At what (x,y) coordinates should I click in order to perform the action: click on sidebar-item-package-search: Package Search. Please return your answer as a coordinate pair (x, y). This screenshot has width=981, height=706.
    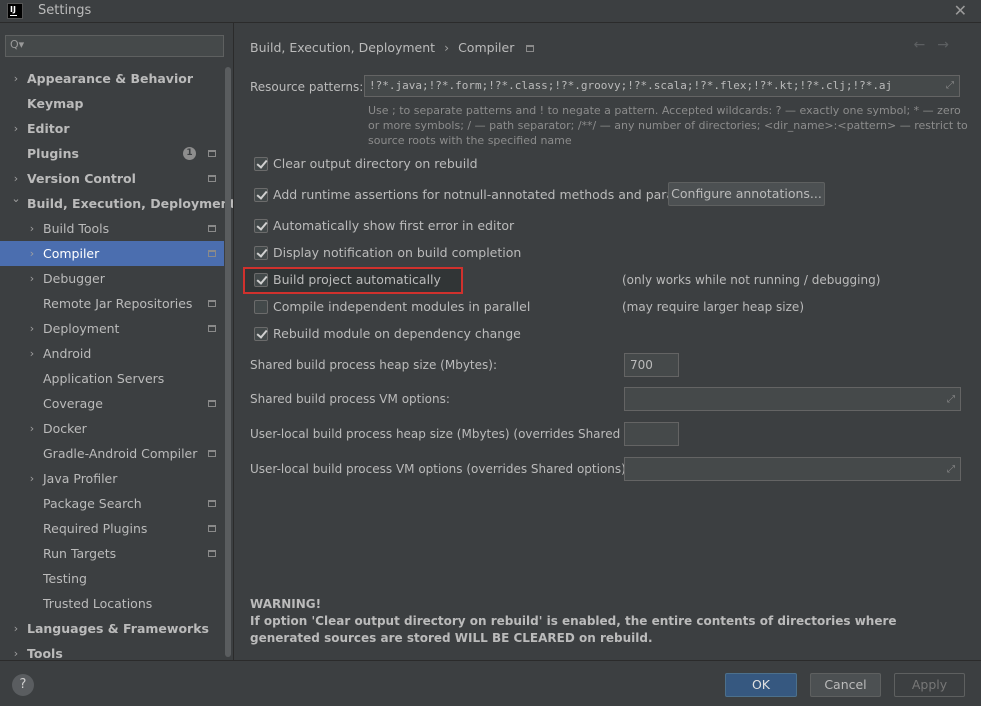
    Looking at the image, I should click on (112, 503).